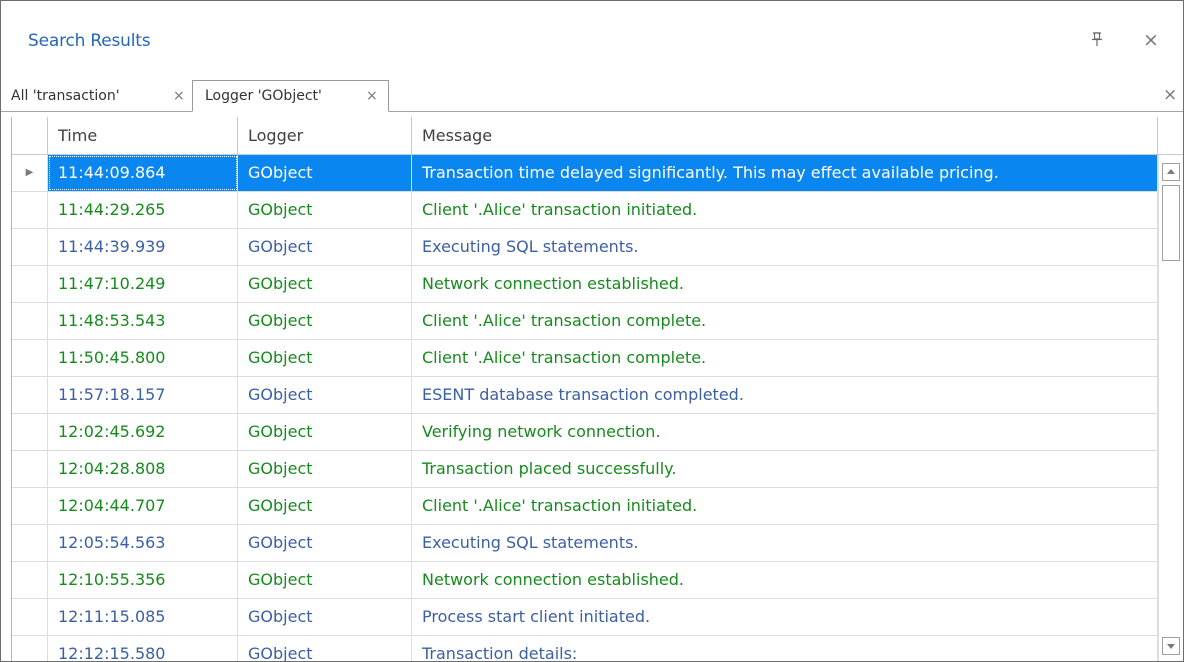 The image size is (1184, 662). Describe the element at coordinates (785, 395) in the screenshot. I see `cell-message: ESENT database transaction completed.` at that location.